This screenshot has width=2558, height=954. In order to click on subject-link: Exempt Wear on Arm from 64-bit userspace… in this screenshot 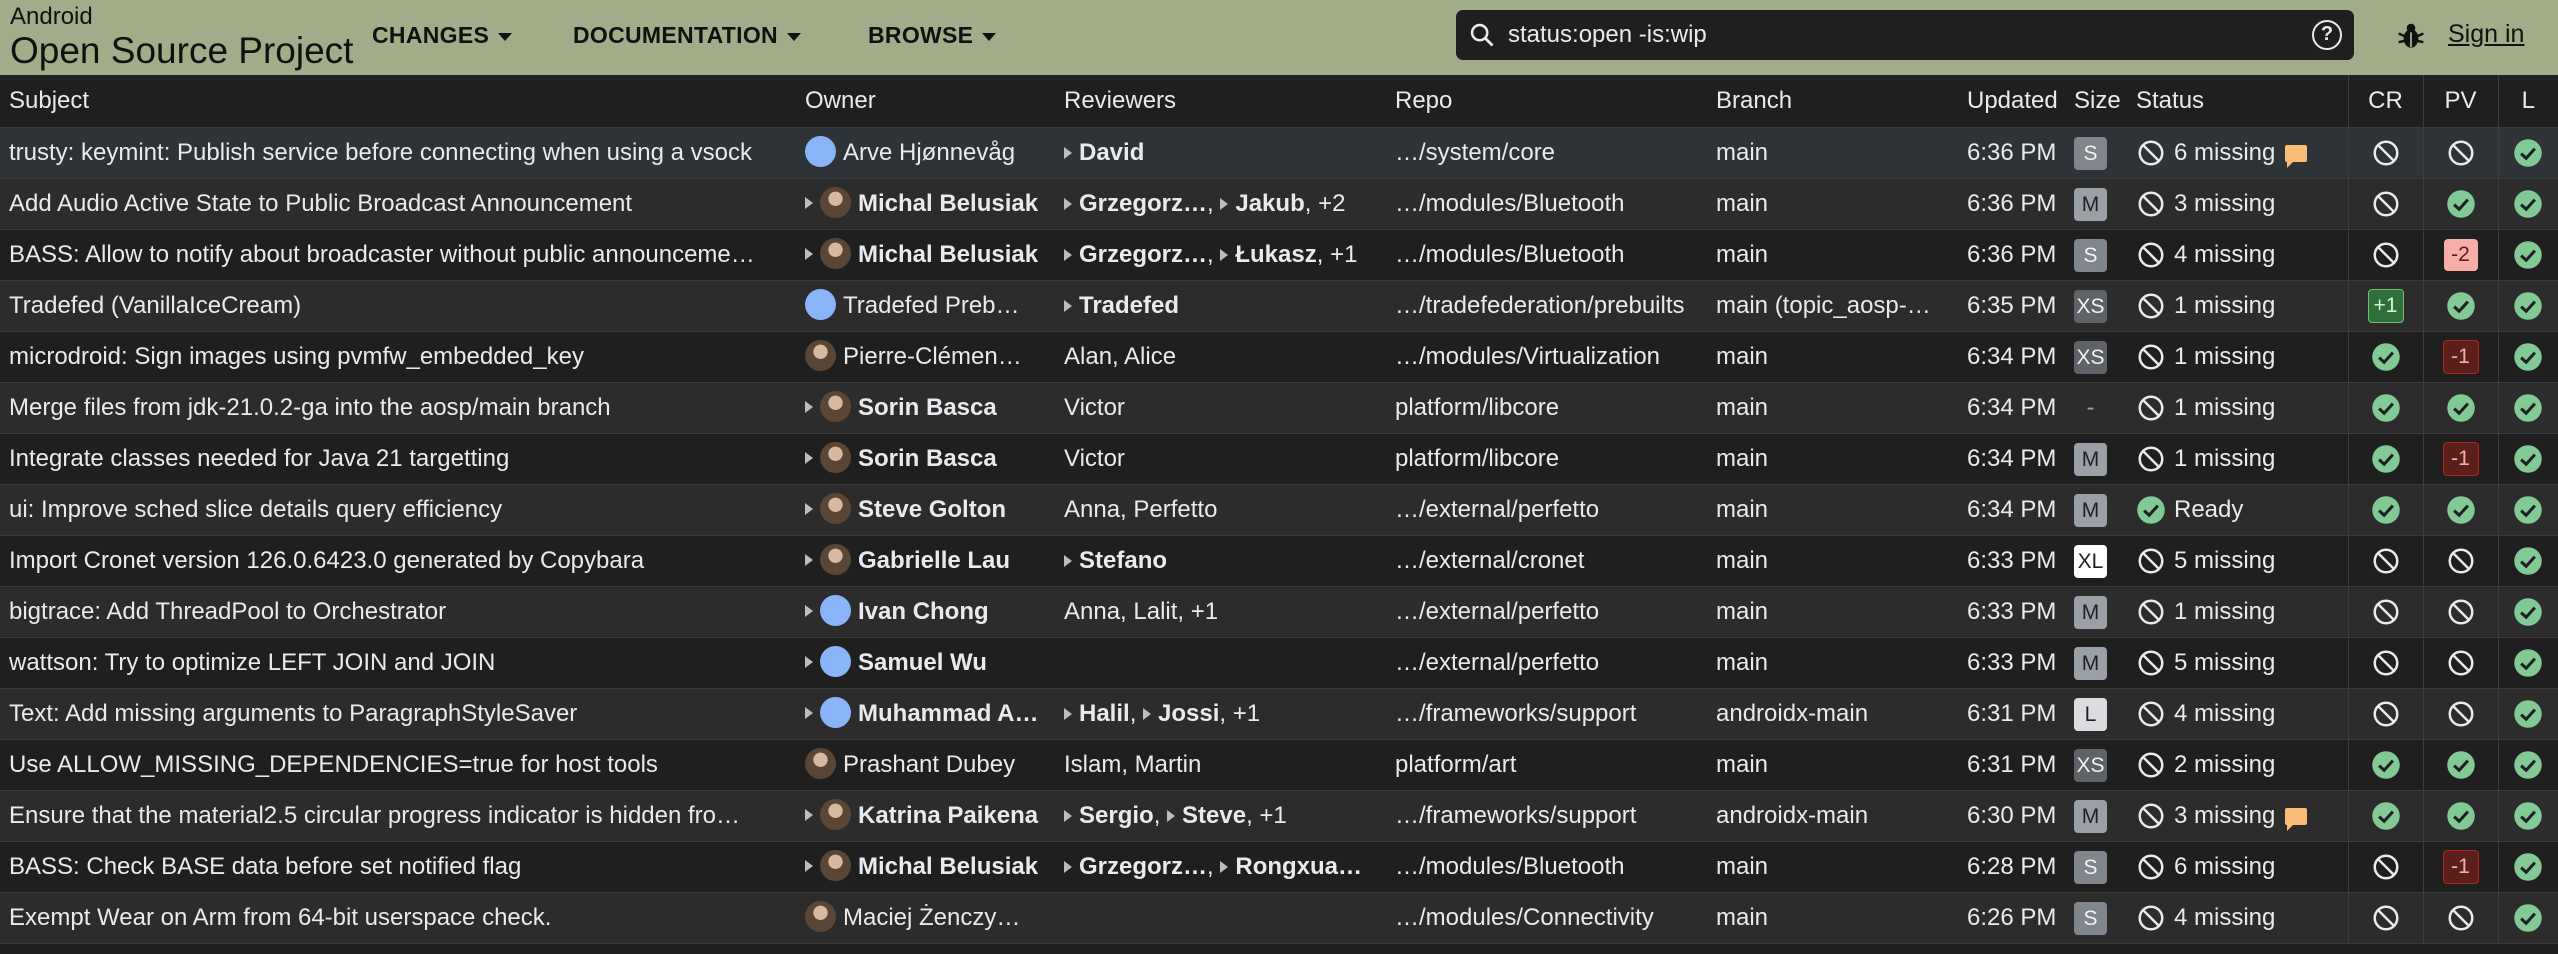, I will do `click(402, 918)`.